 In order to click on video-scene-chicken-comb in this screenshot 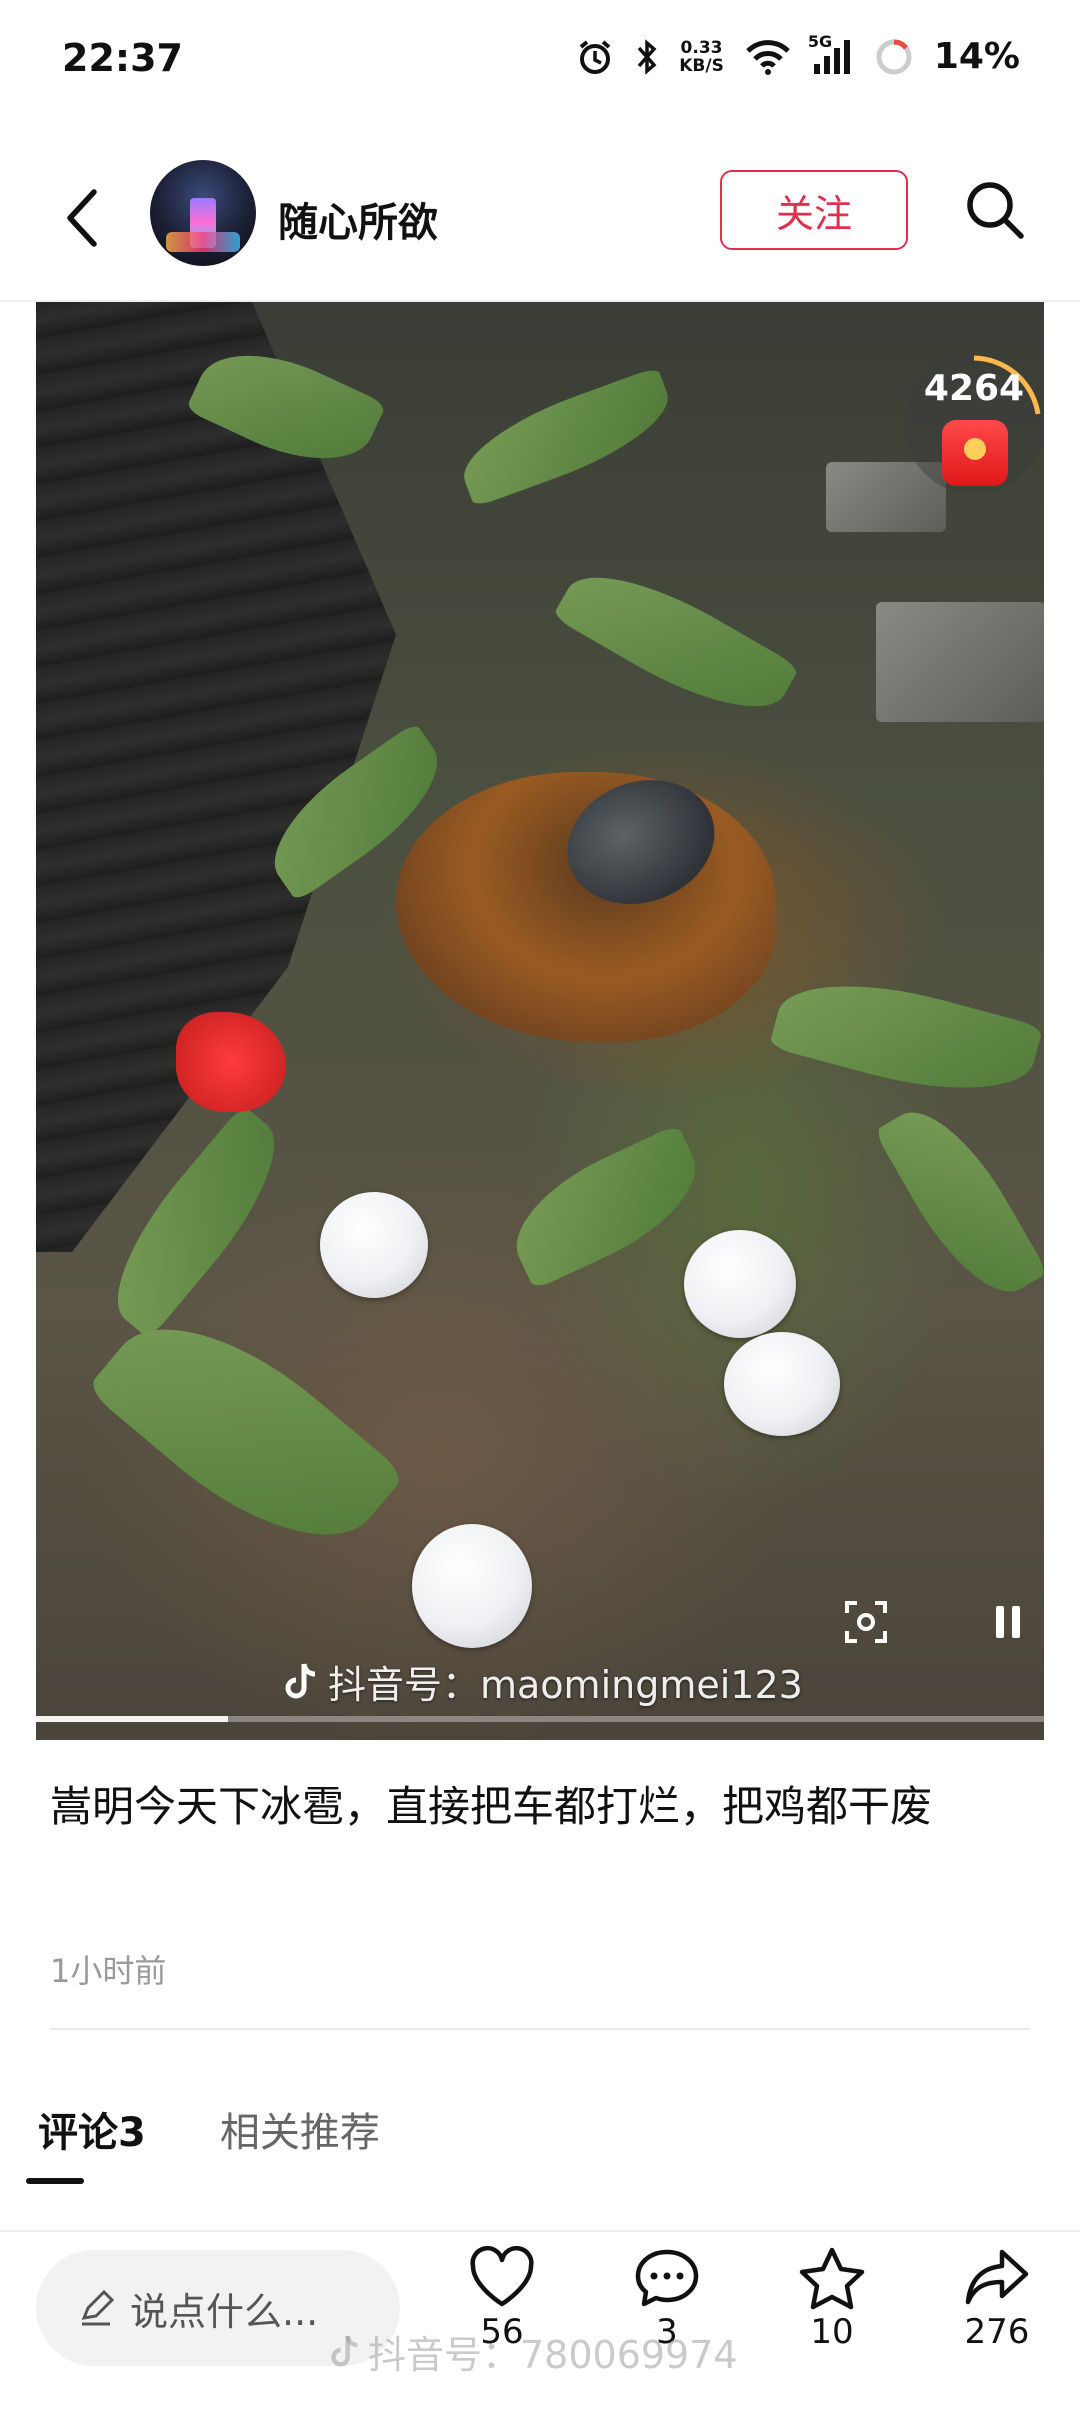, I will do `click(231, 1062)`.